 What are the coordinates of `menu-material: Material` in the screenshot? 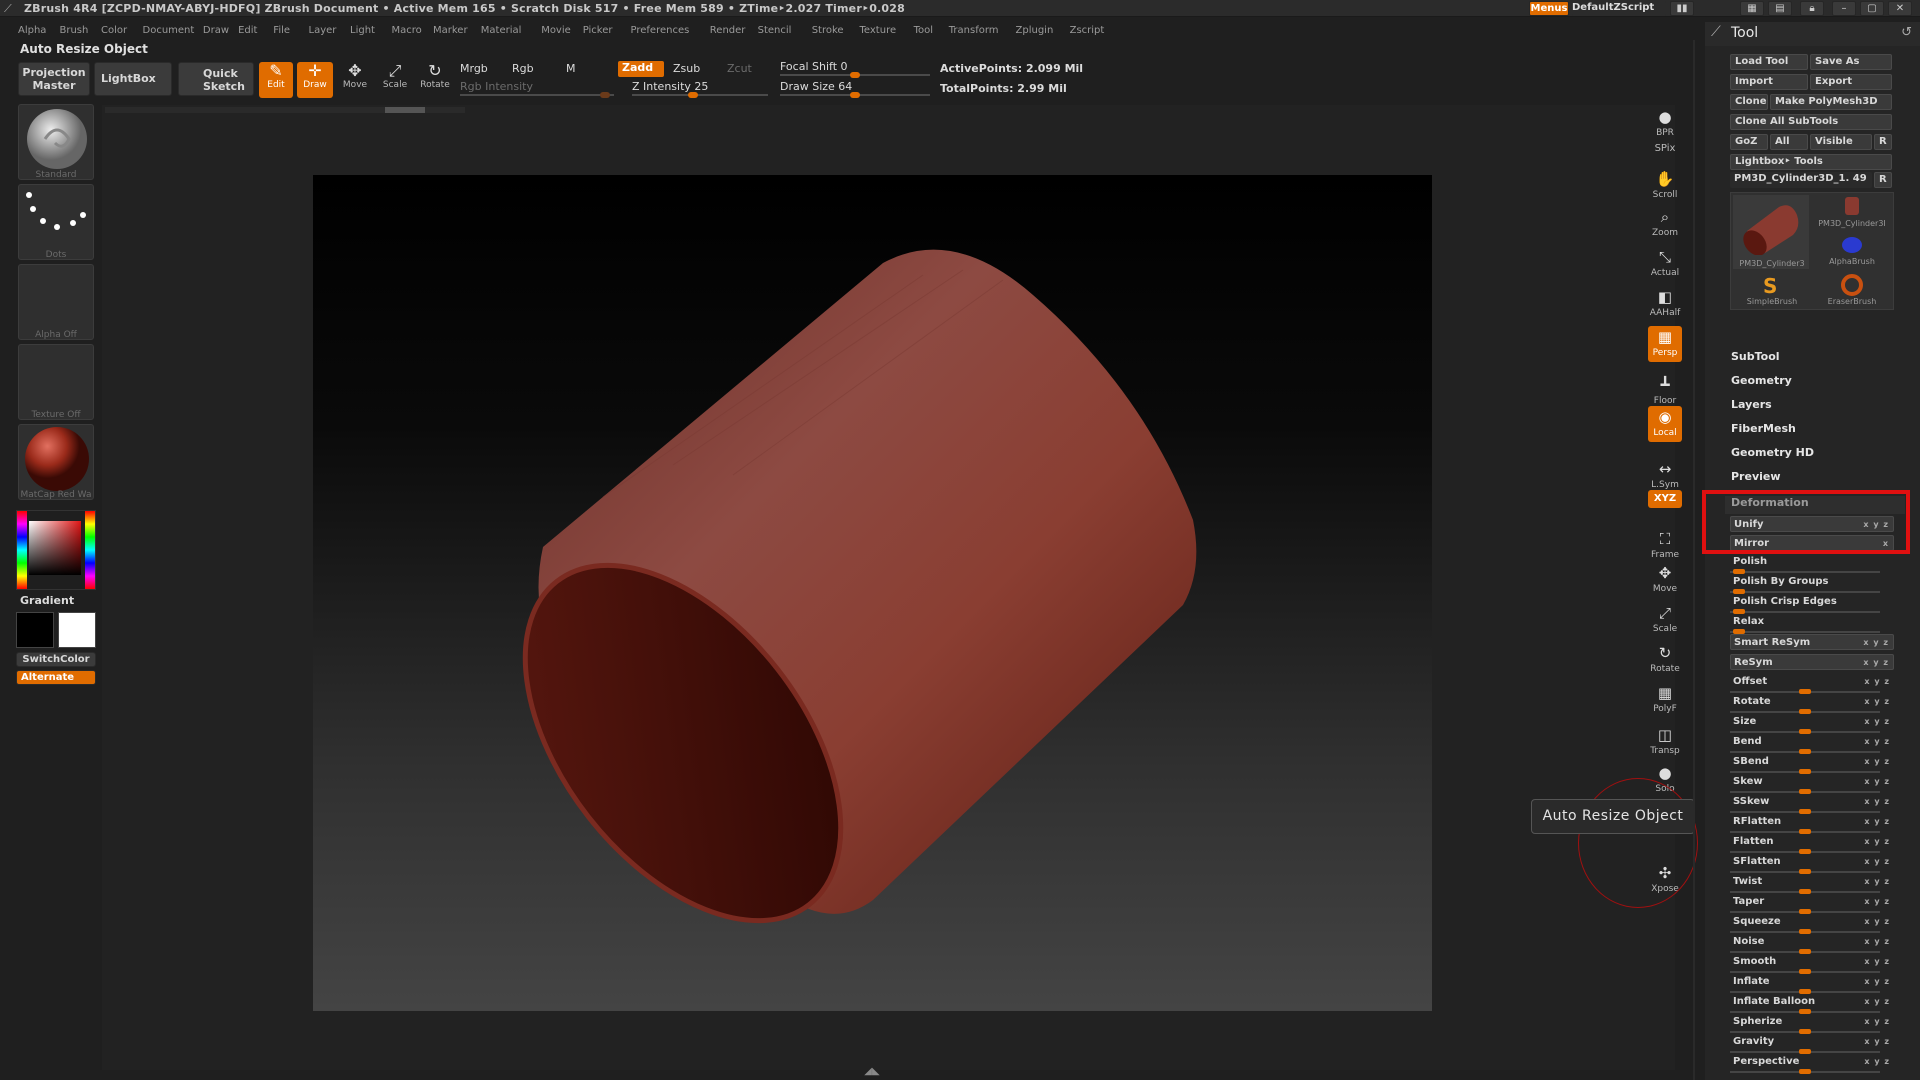 It's located at (501, 30).